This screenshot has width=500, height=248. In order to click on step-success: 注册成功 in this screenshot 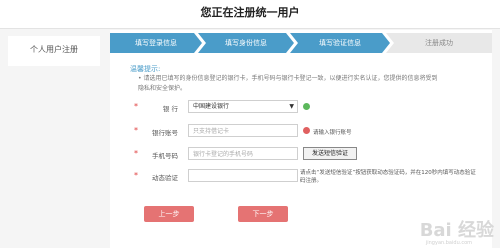, I will do `click(439, 43)`.